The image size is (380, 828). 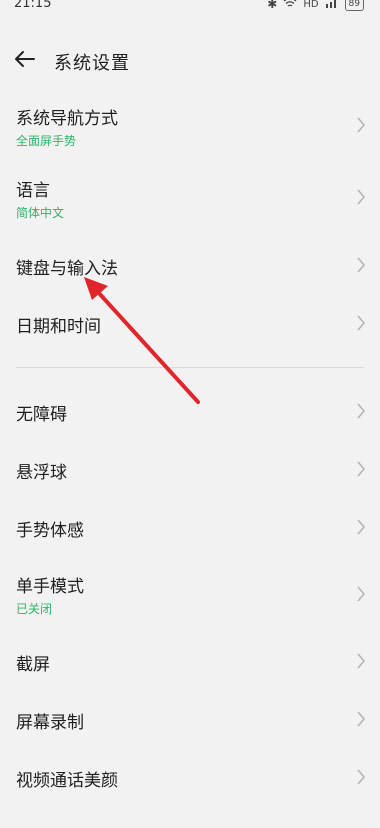 What do you see at coordinates (92, 63) in the screenshot?
I see `page-title: 系统设置` at bounding box center [92, 63].